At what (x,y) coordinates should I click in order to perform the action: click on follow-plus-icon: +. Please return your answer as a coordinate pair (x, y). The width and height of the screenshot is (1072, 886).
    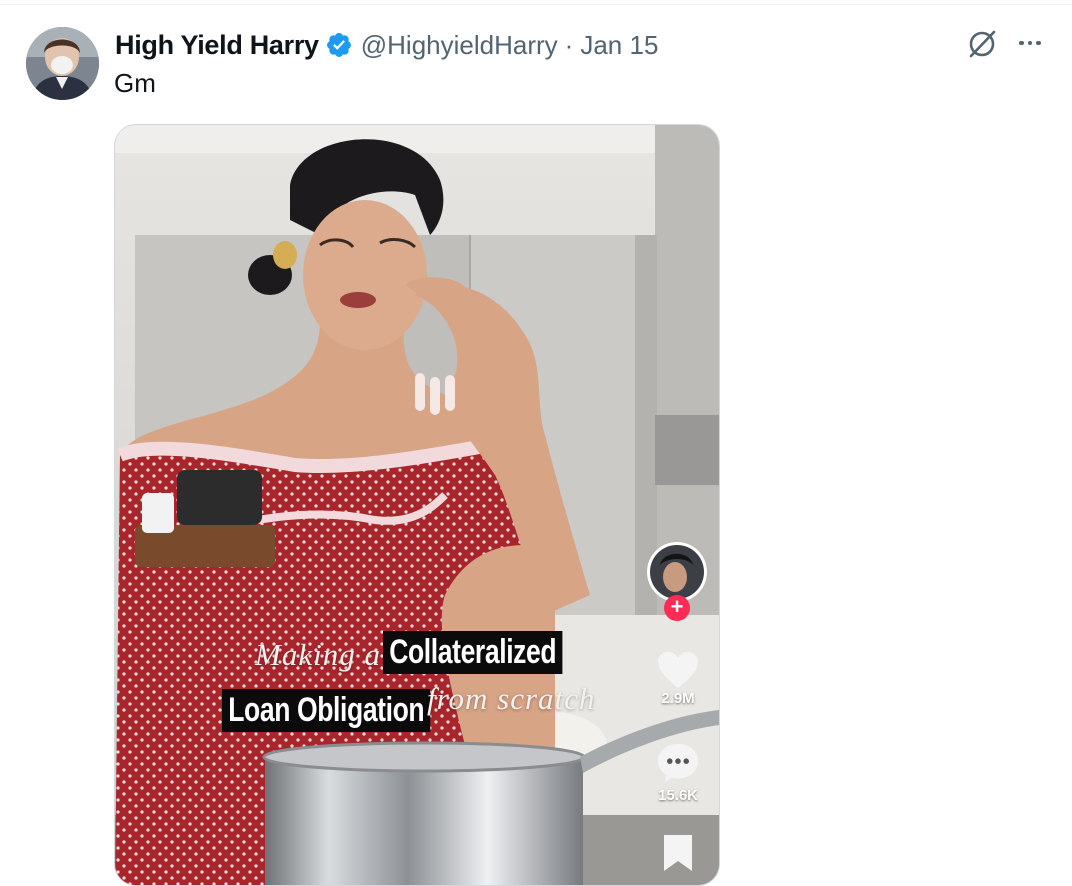
    Looking at the image, I should click on (677, 608).